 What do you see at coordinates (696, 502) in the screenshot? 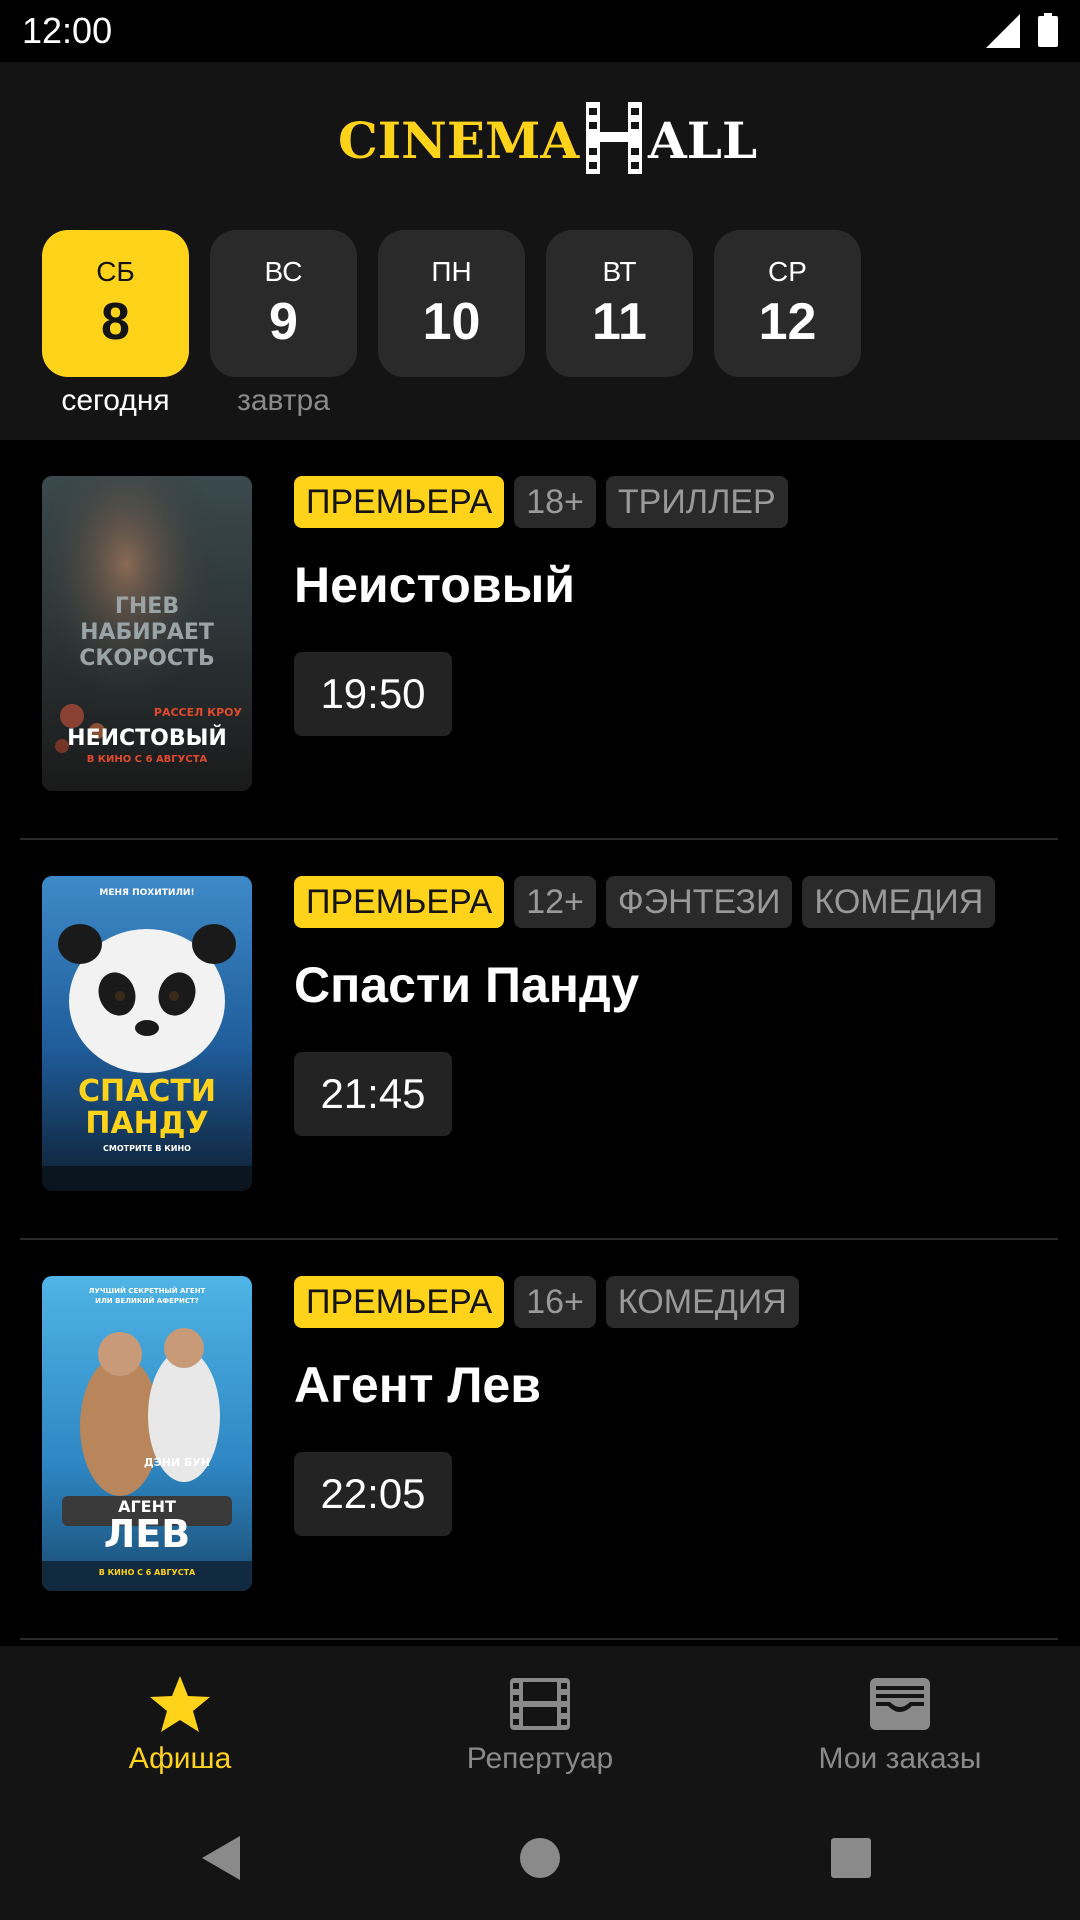
I see `genre-badge: ТРИЛЛЕР` at bounding box center [696, 502].